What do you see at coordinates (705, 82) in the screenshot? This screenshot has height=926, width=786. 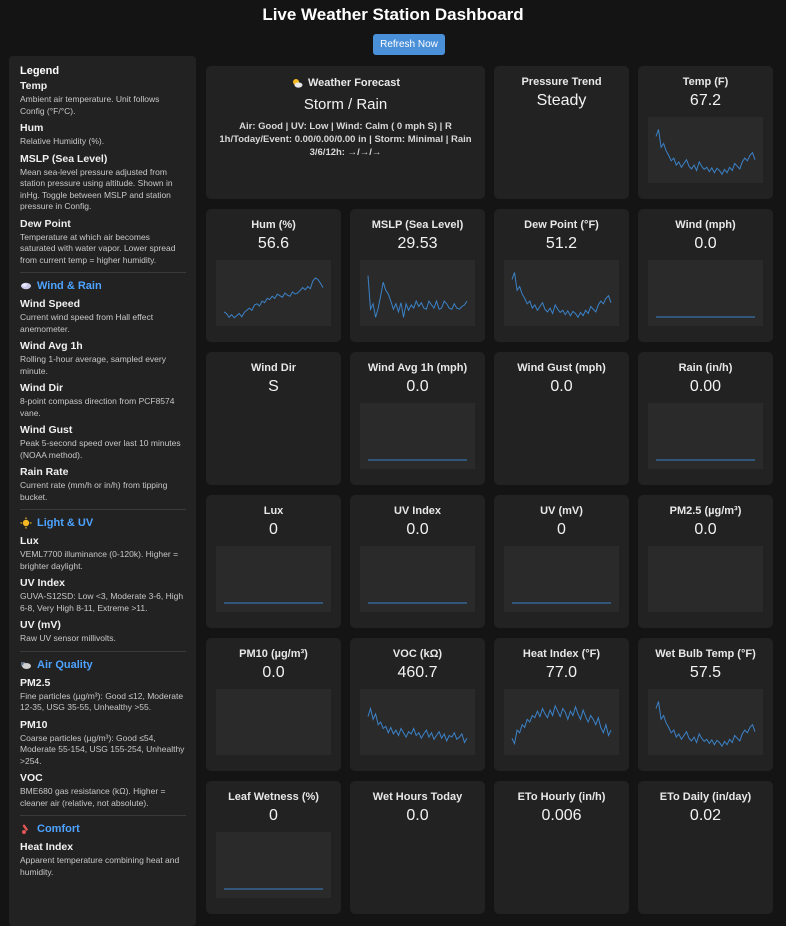 I see `card-label: Temp (F)` at bounding box center [705, 82].